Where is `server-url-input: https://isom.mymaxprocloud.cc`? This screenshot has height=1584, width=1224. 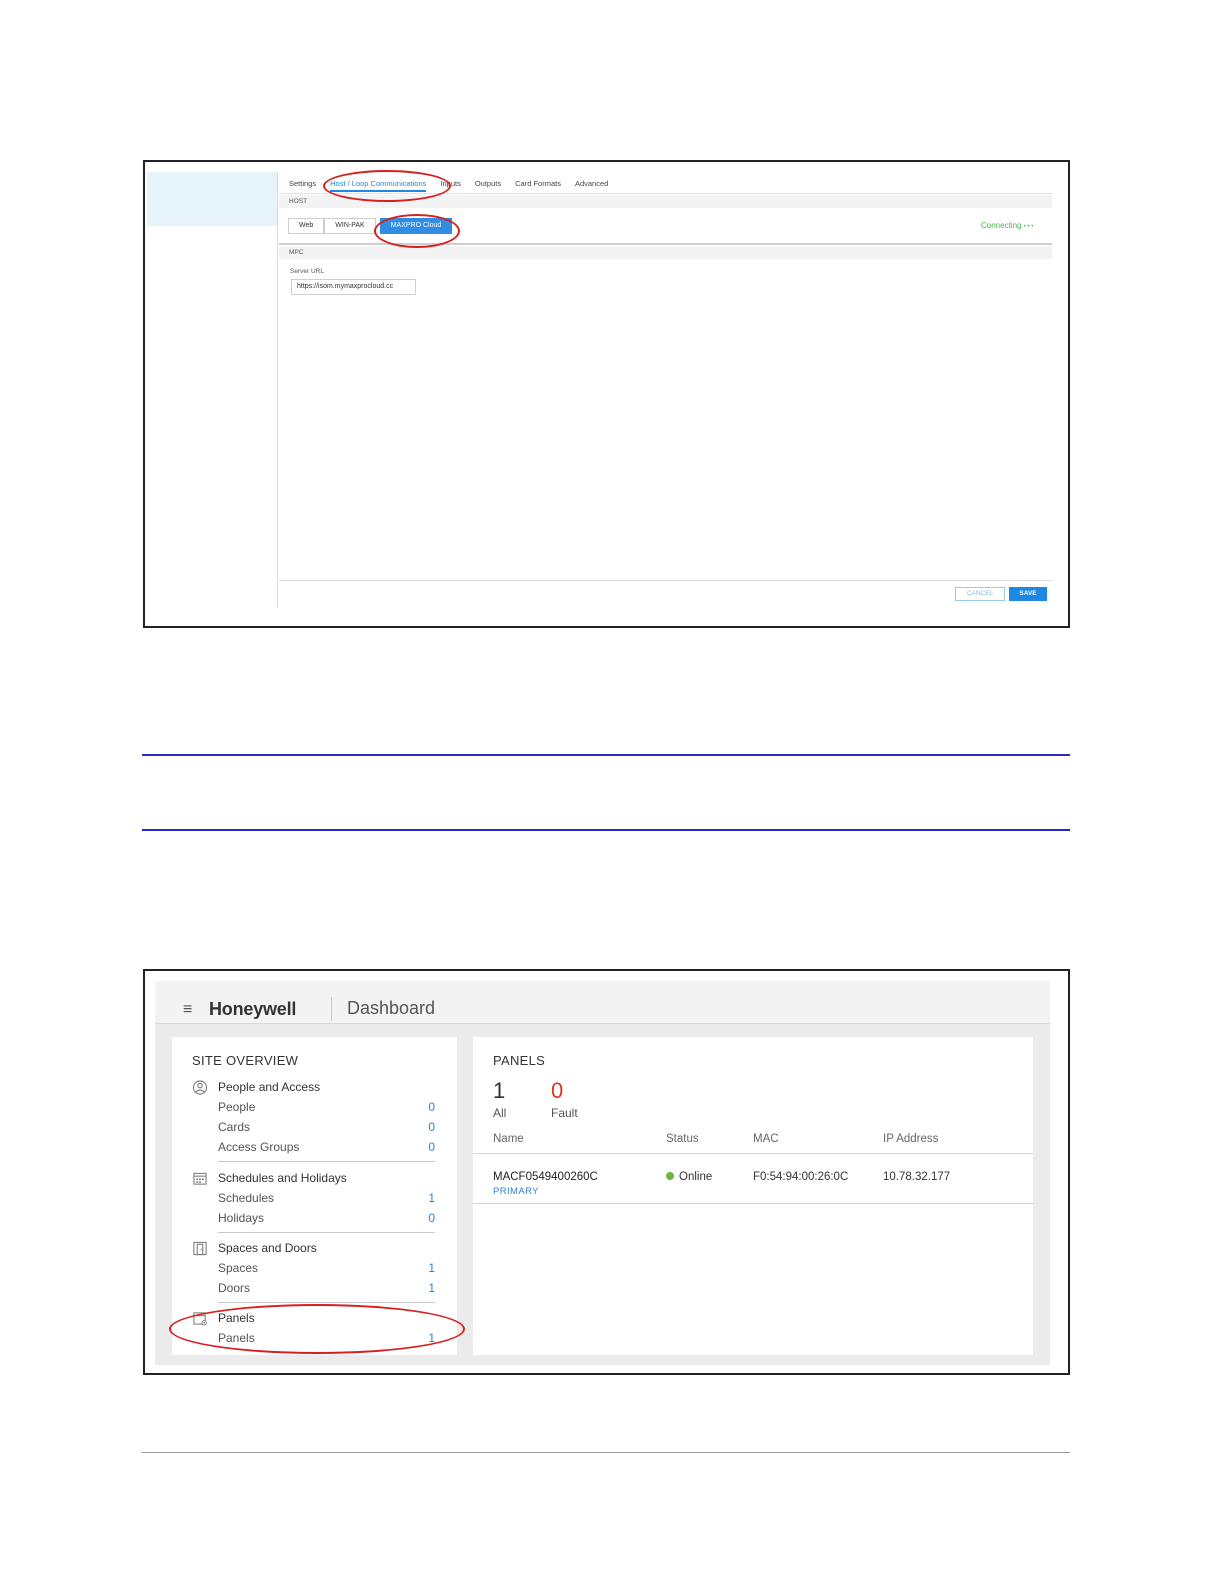
server-url-input: https://isom.mymaxprocloud.cc is located at coordinates (353, 287).